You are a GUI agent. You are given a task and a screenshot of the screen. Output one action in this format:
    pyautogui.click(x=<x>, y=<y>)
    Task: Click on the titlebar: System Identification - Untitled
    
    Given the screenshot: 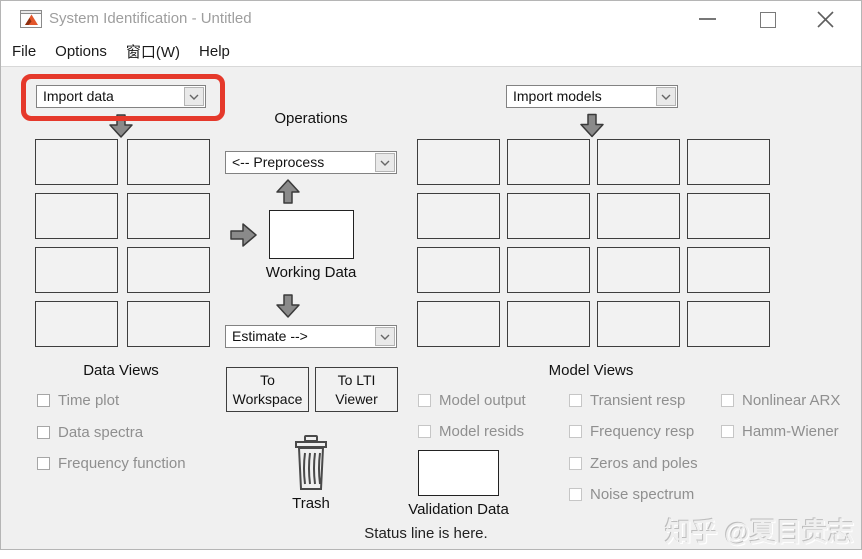 What is the action you would take?
    pyautogui.click(x=431, y=19)
    